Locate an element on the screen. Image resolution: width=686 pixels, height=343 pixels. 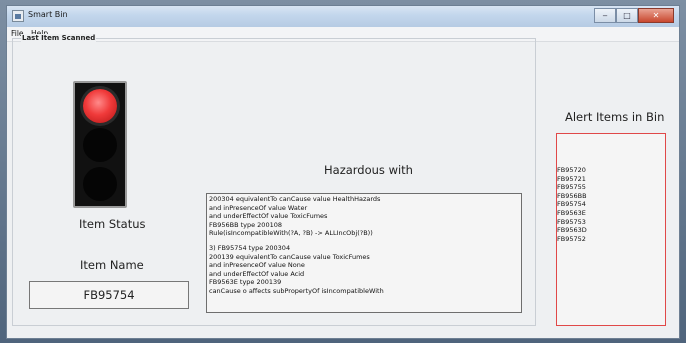
alert-item: FB95754 is located at coordinates (572, 204).